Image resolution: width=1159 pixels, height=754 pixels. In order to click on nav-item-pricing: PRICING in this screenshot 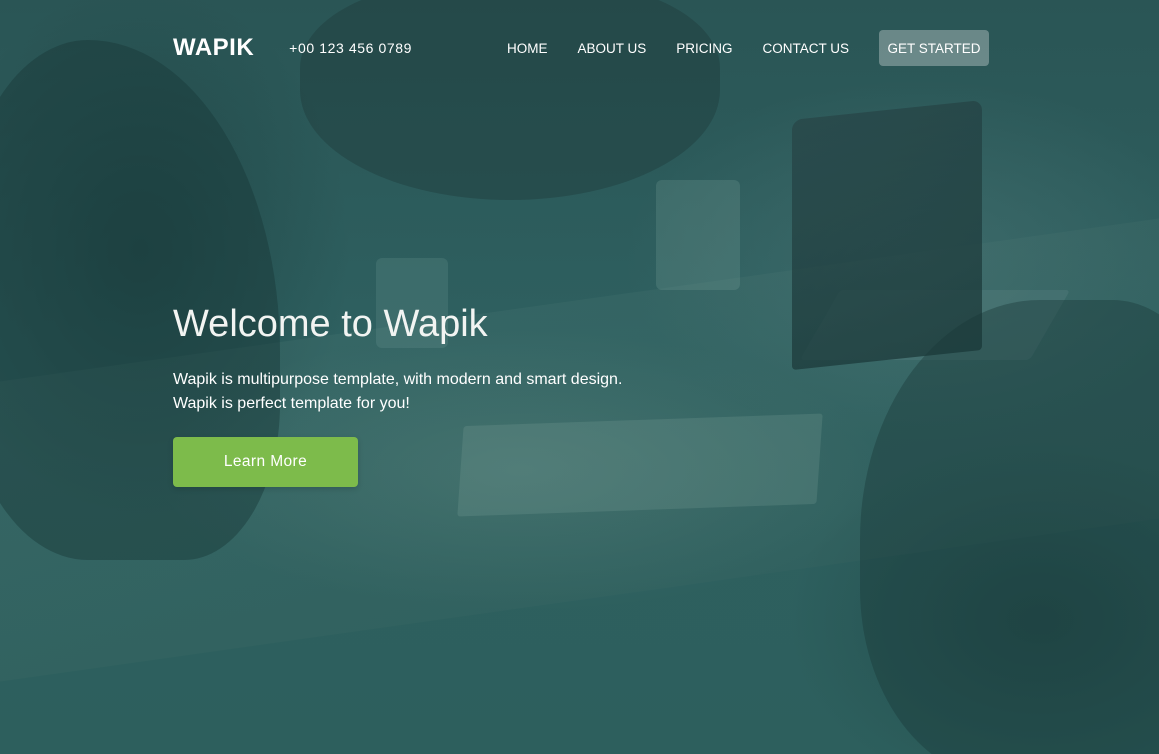, I will do `click(704, 48)`.